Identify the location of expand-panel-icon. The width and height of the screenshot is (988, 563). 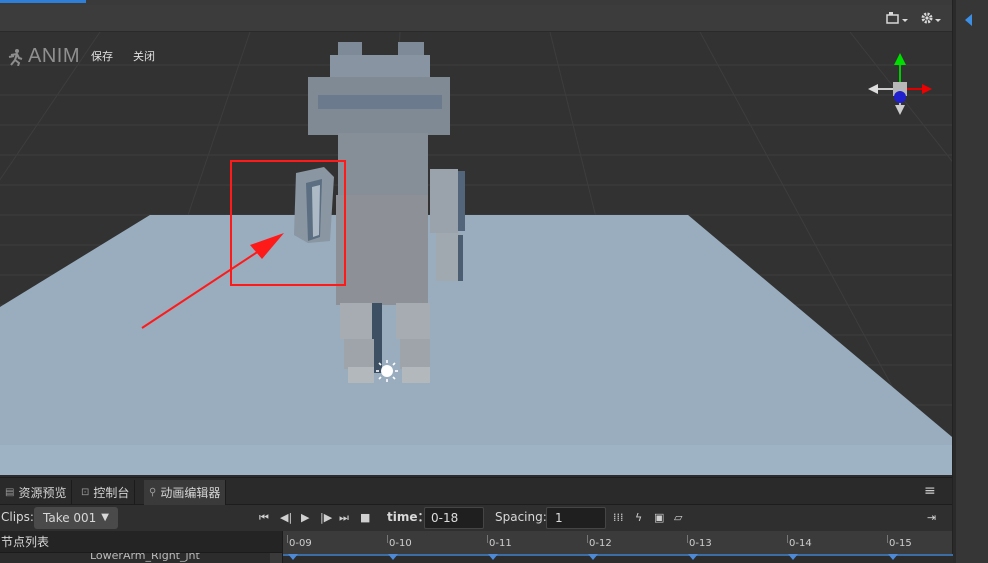
(968, 20).